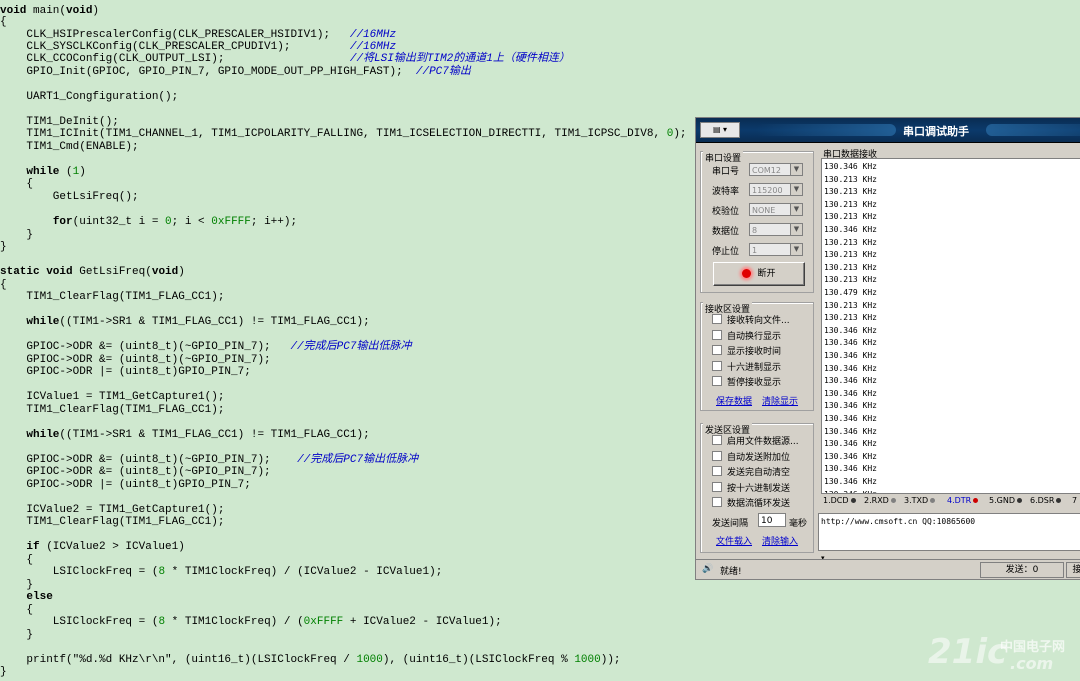  I want to click on pin-indicator: 5.GND, so click(1005, 500).